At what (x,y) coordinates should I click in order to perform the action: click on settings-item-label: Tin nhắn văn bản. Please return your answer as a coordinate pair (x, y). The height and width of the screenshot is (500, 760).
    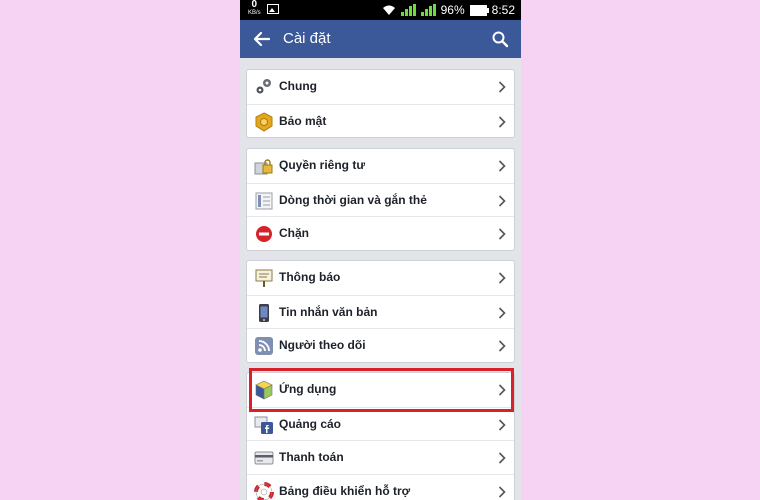
    Looking at the image, I should click on (328, 311).